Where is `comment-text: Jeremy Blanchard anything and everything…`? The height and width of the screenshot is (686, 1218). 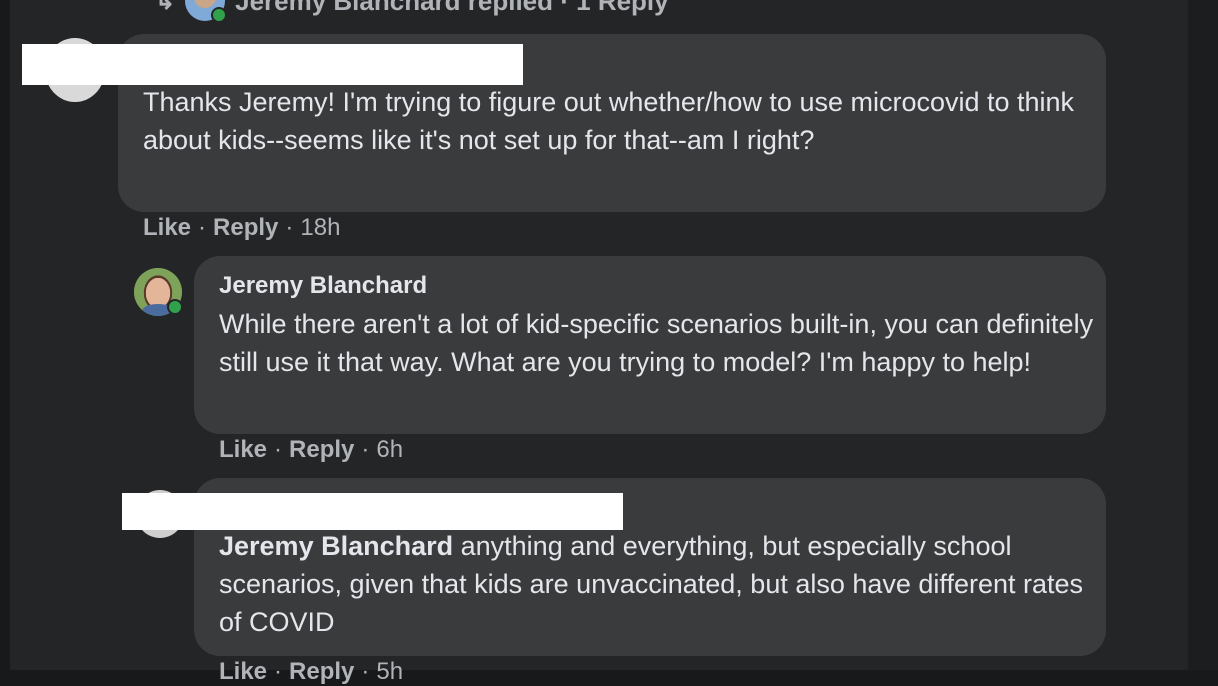
comment-text: Jeremy Blanchard anything and everything… is located at coordinates (659, 584).